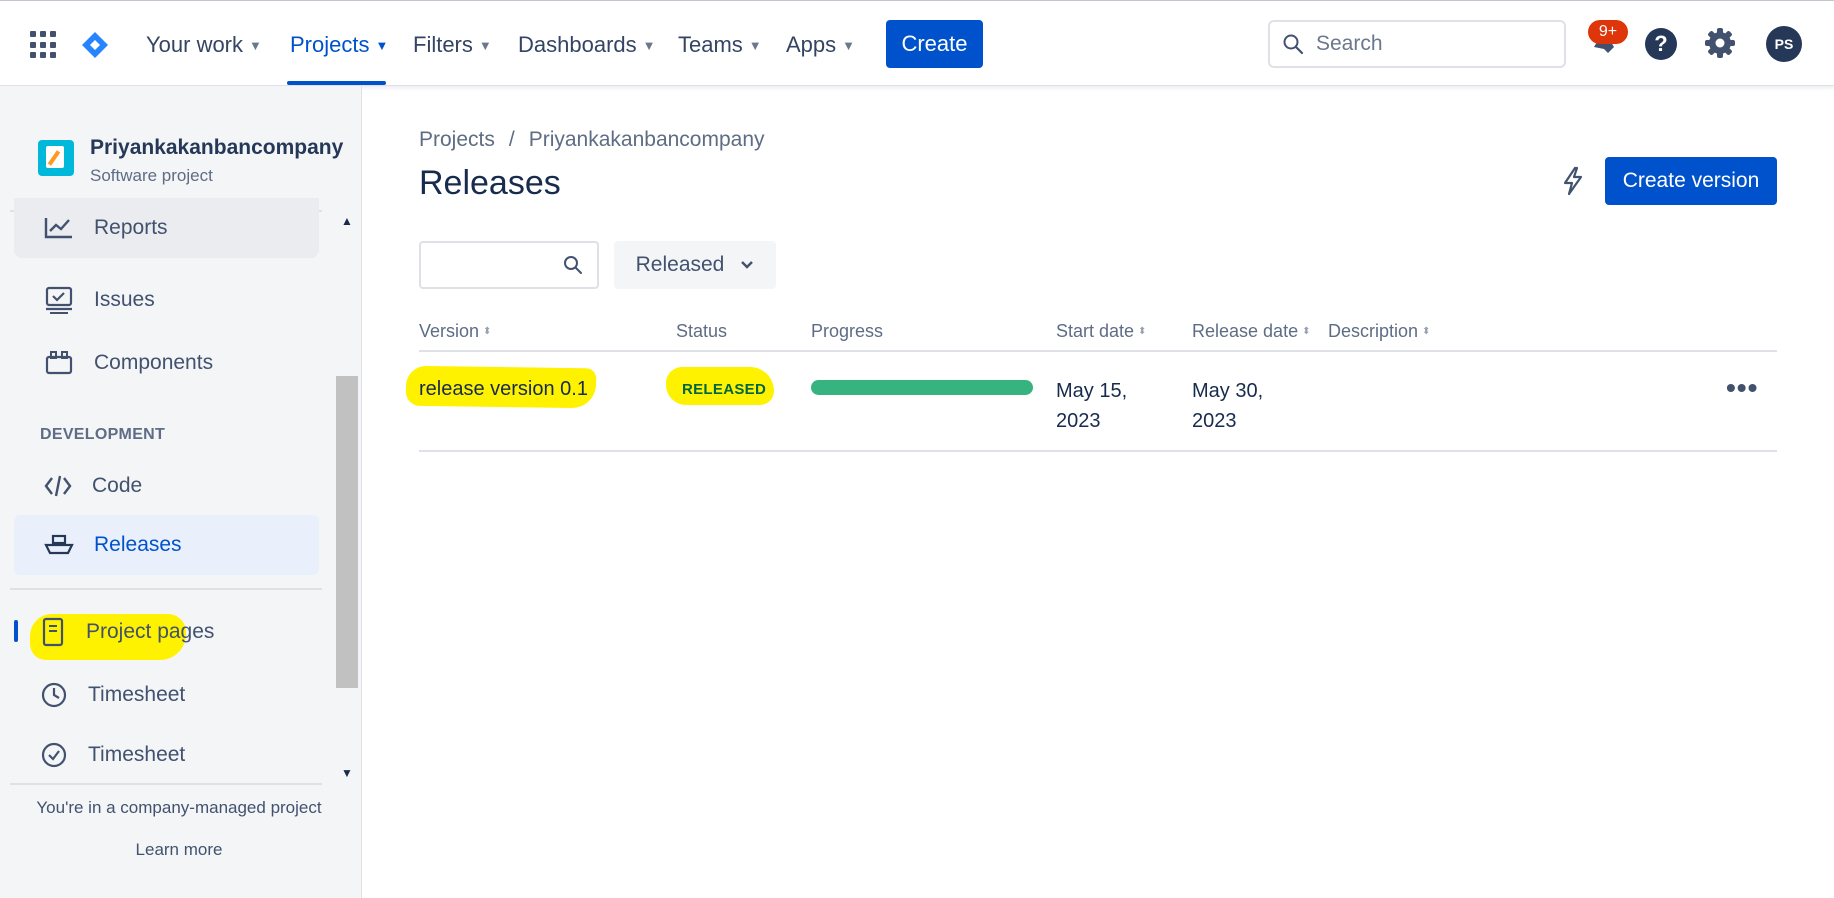 This screenshot has width=1834, height=898. I want to click on nav-apps: Apps ▼, so click(820, 45).